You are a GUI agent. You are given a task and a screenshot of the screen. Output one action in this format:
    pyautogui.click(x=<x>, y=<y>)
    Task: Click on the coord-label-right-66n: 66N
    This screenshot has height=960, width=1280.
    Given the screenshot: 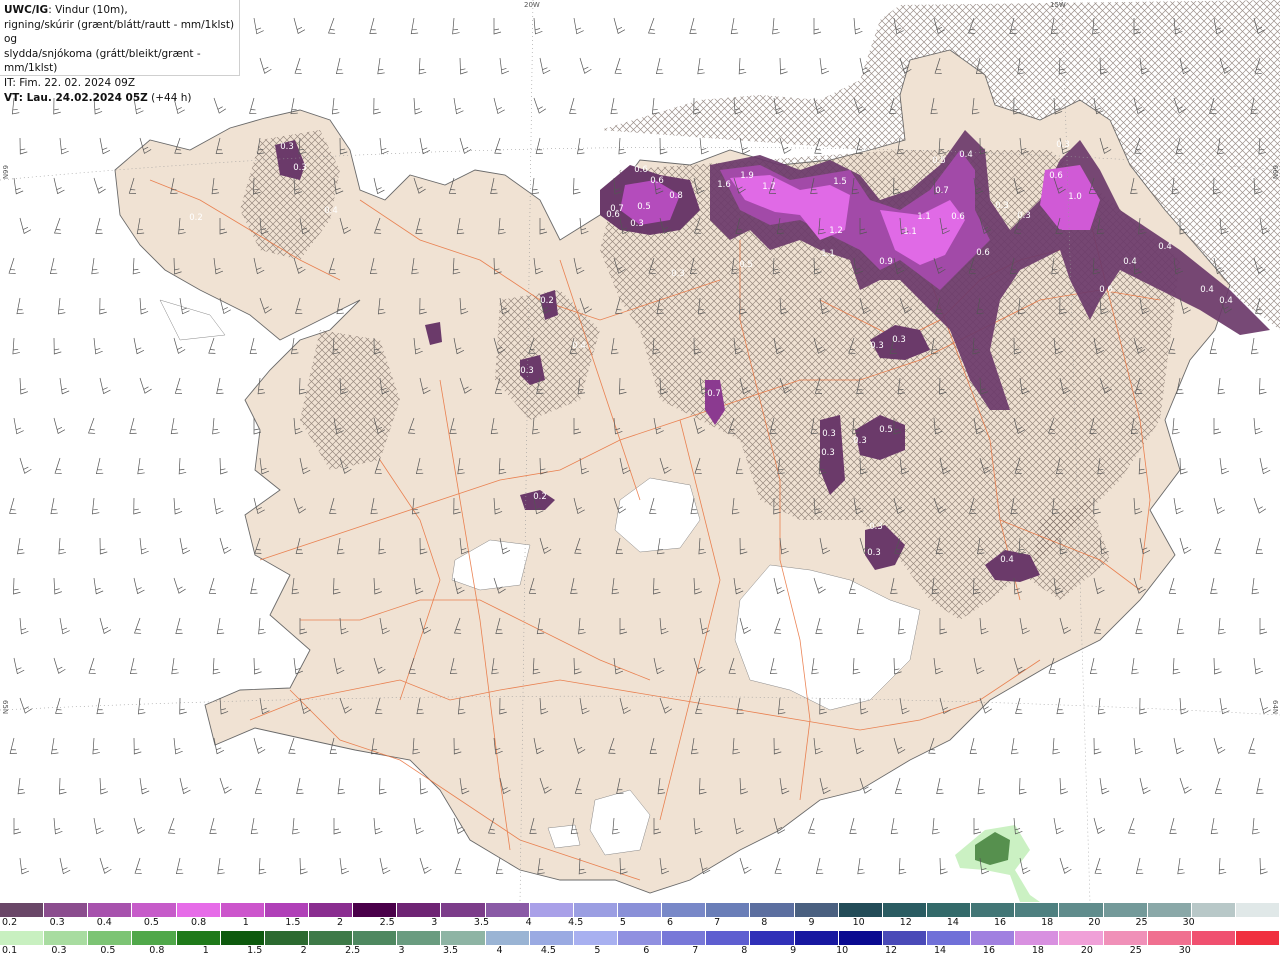 What is the action you would take?
    pyautogui.click(x=1275, y=172)
    